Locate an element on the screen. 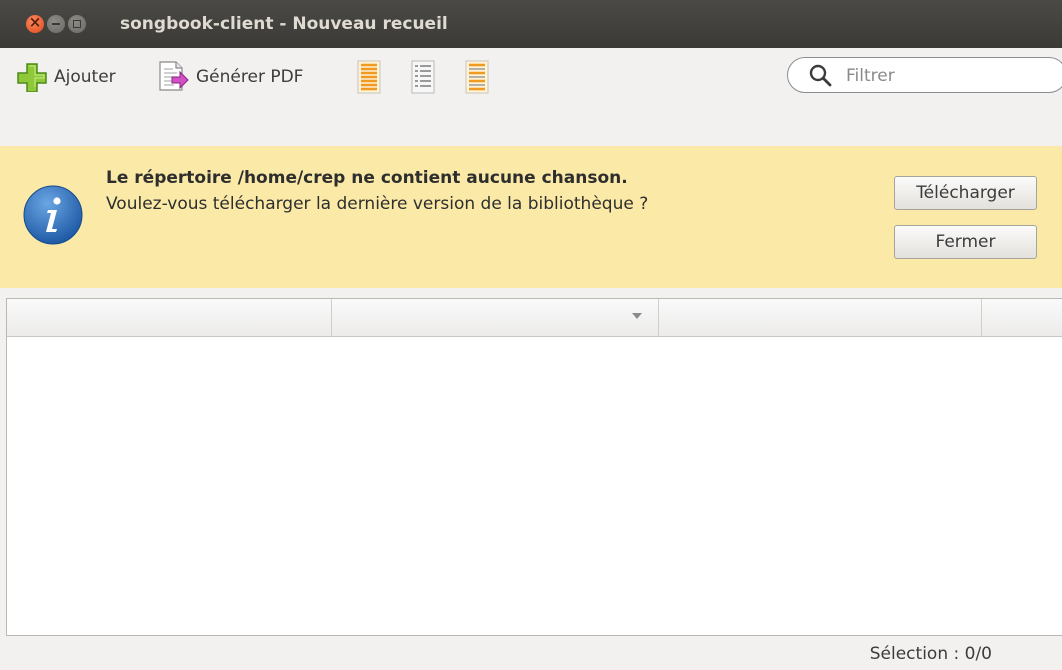 The width and height of the screenshot is (1062, 670). title-bar: songbook-client - Nouveau recueil is located at coordinates (531, 24).